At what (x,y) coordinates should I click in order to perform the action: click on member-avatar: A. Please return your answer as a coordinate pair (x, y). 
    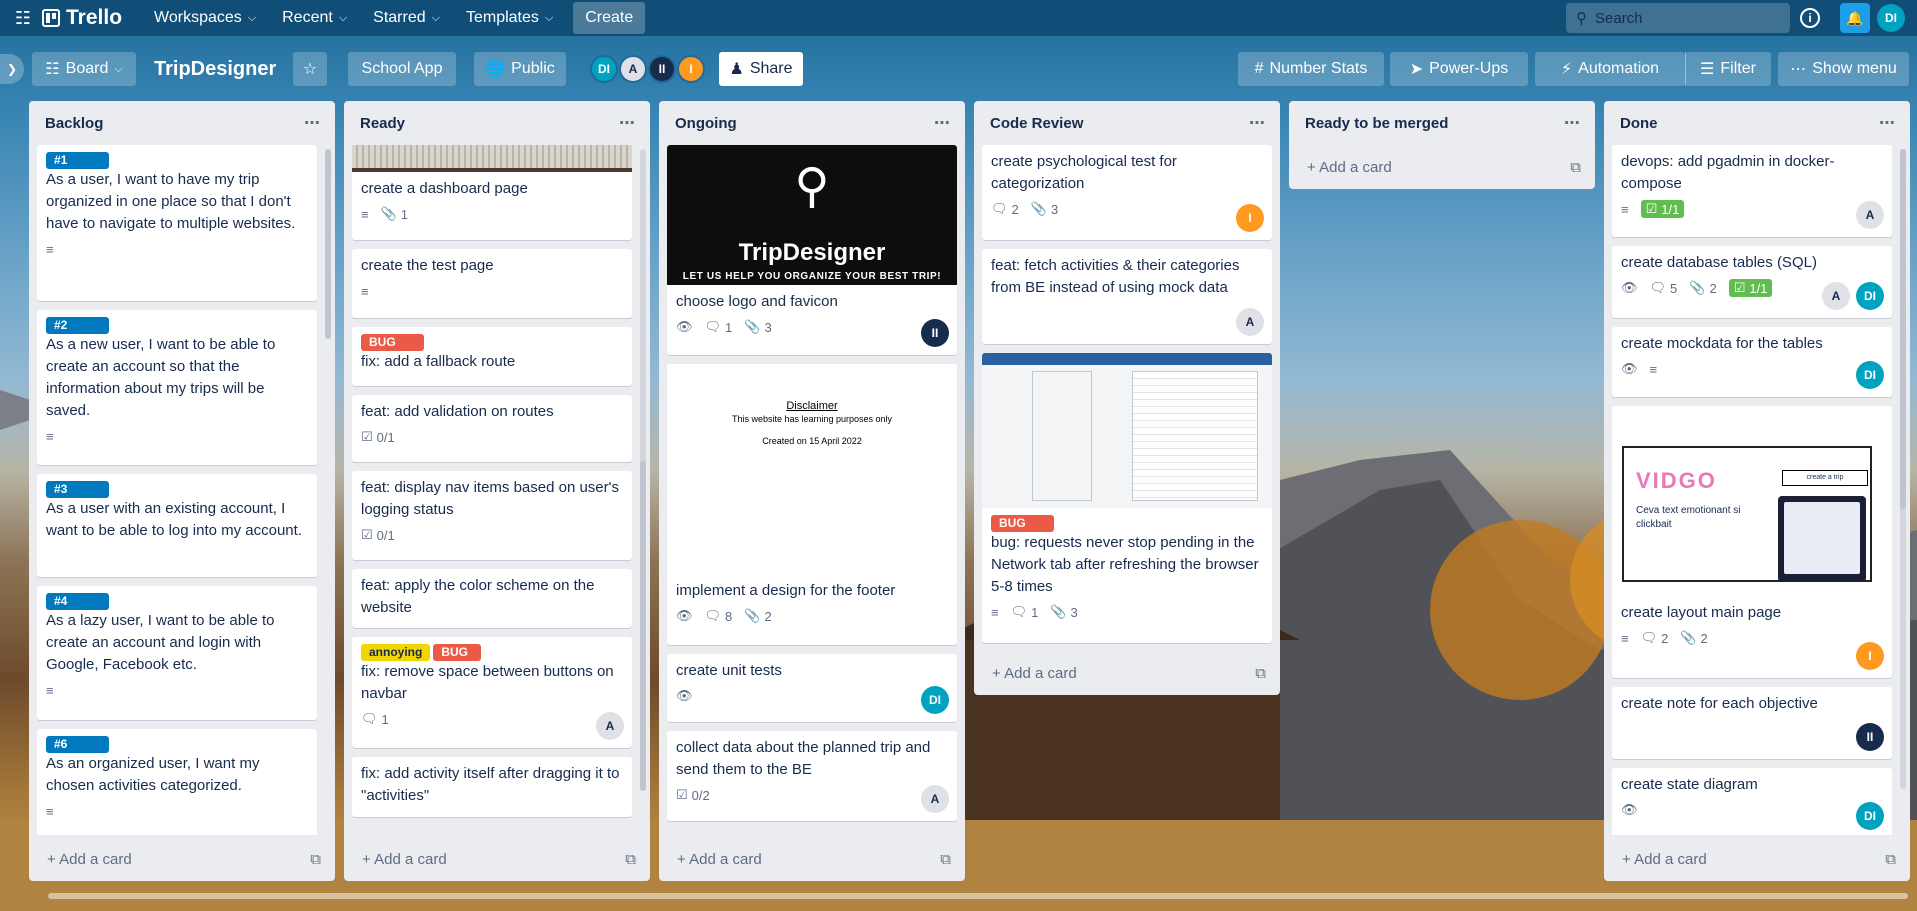
    Looking at the image, I should click on (633, 69).